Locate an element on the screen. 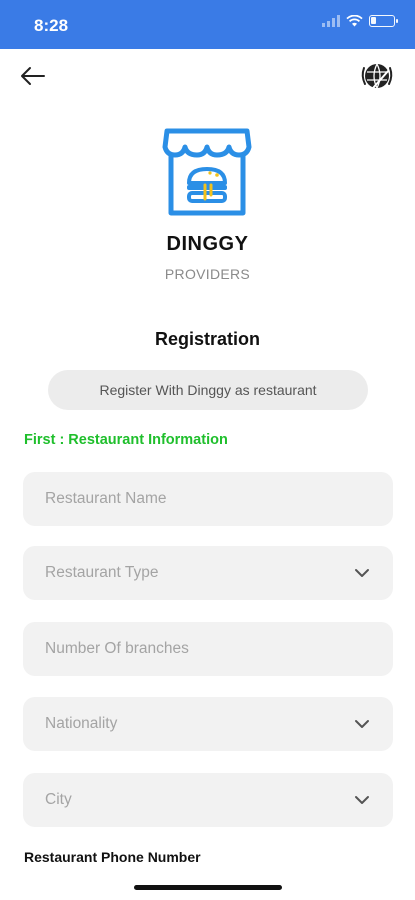  back-arrow-icon is located at coordinates (33, 76).